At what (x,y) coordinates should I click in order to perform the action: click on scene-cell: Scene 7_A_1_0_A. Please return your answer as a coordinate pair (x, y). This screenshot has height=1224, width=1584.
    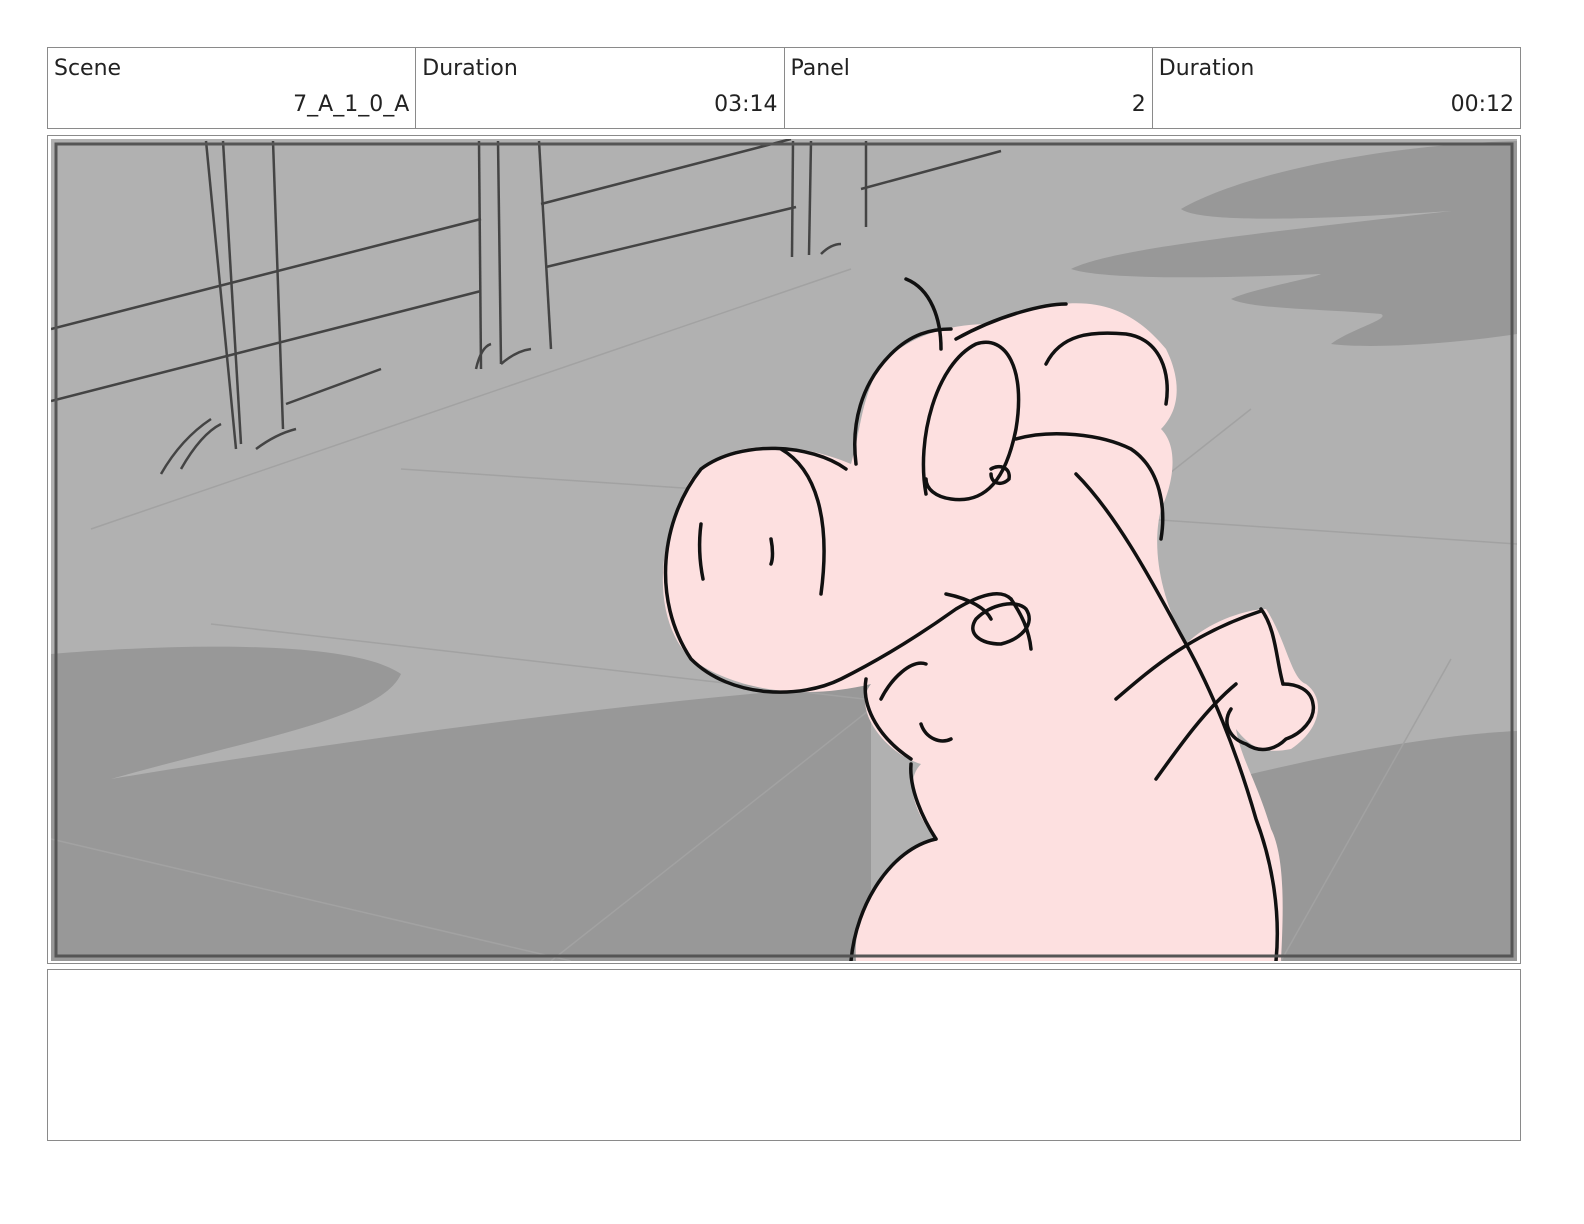
    Looking at the image, I should click on (232, 88).